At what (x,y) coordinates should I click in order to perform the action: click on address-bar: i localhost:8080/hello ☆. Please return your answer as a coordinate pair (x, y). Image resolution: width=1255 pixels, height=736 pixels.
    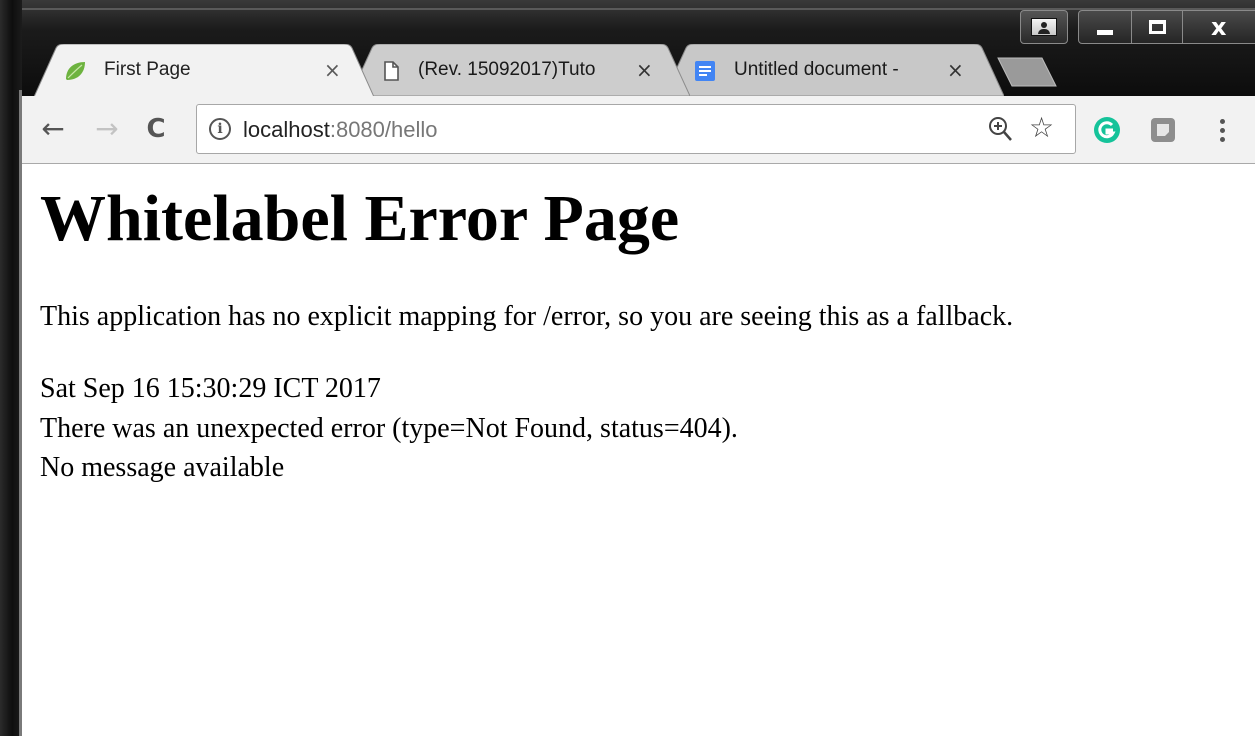
    Looking at the image, I should click on (636, 129).